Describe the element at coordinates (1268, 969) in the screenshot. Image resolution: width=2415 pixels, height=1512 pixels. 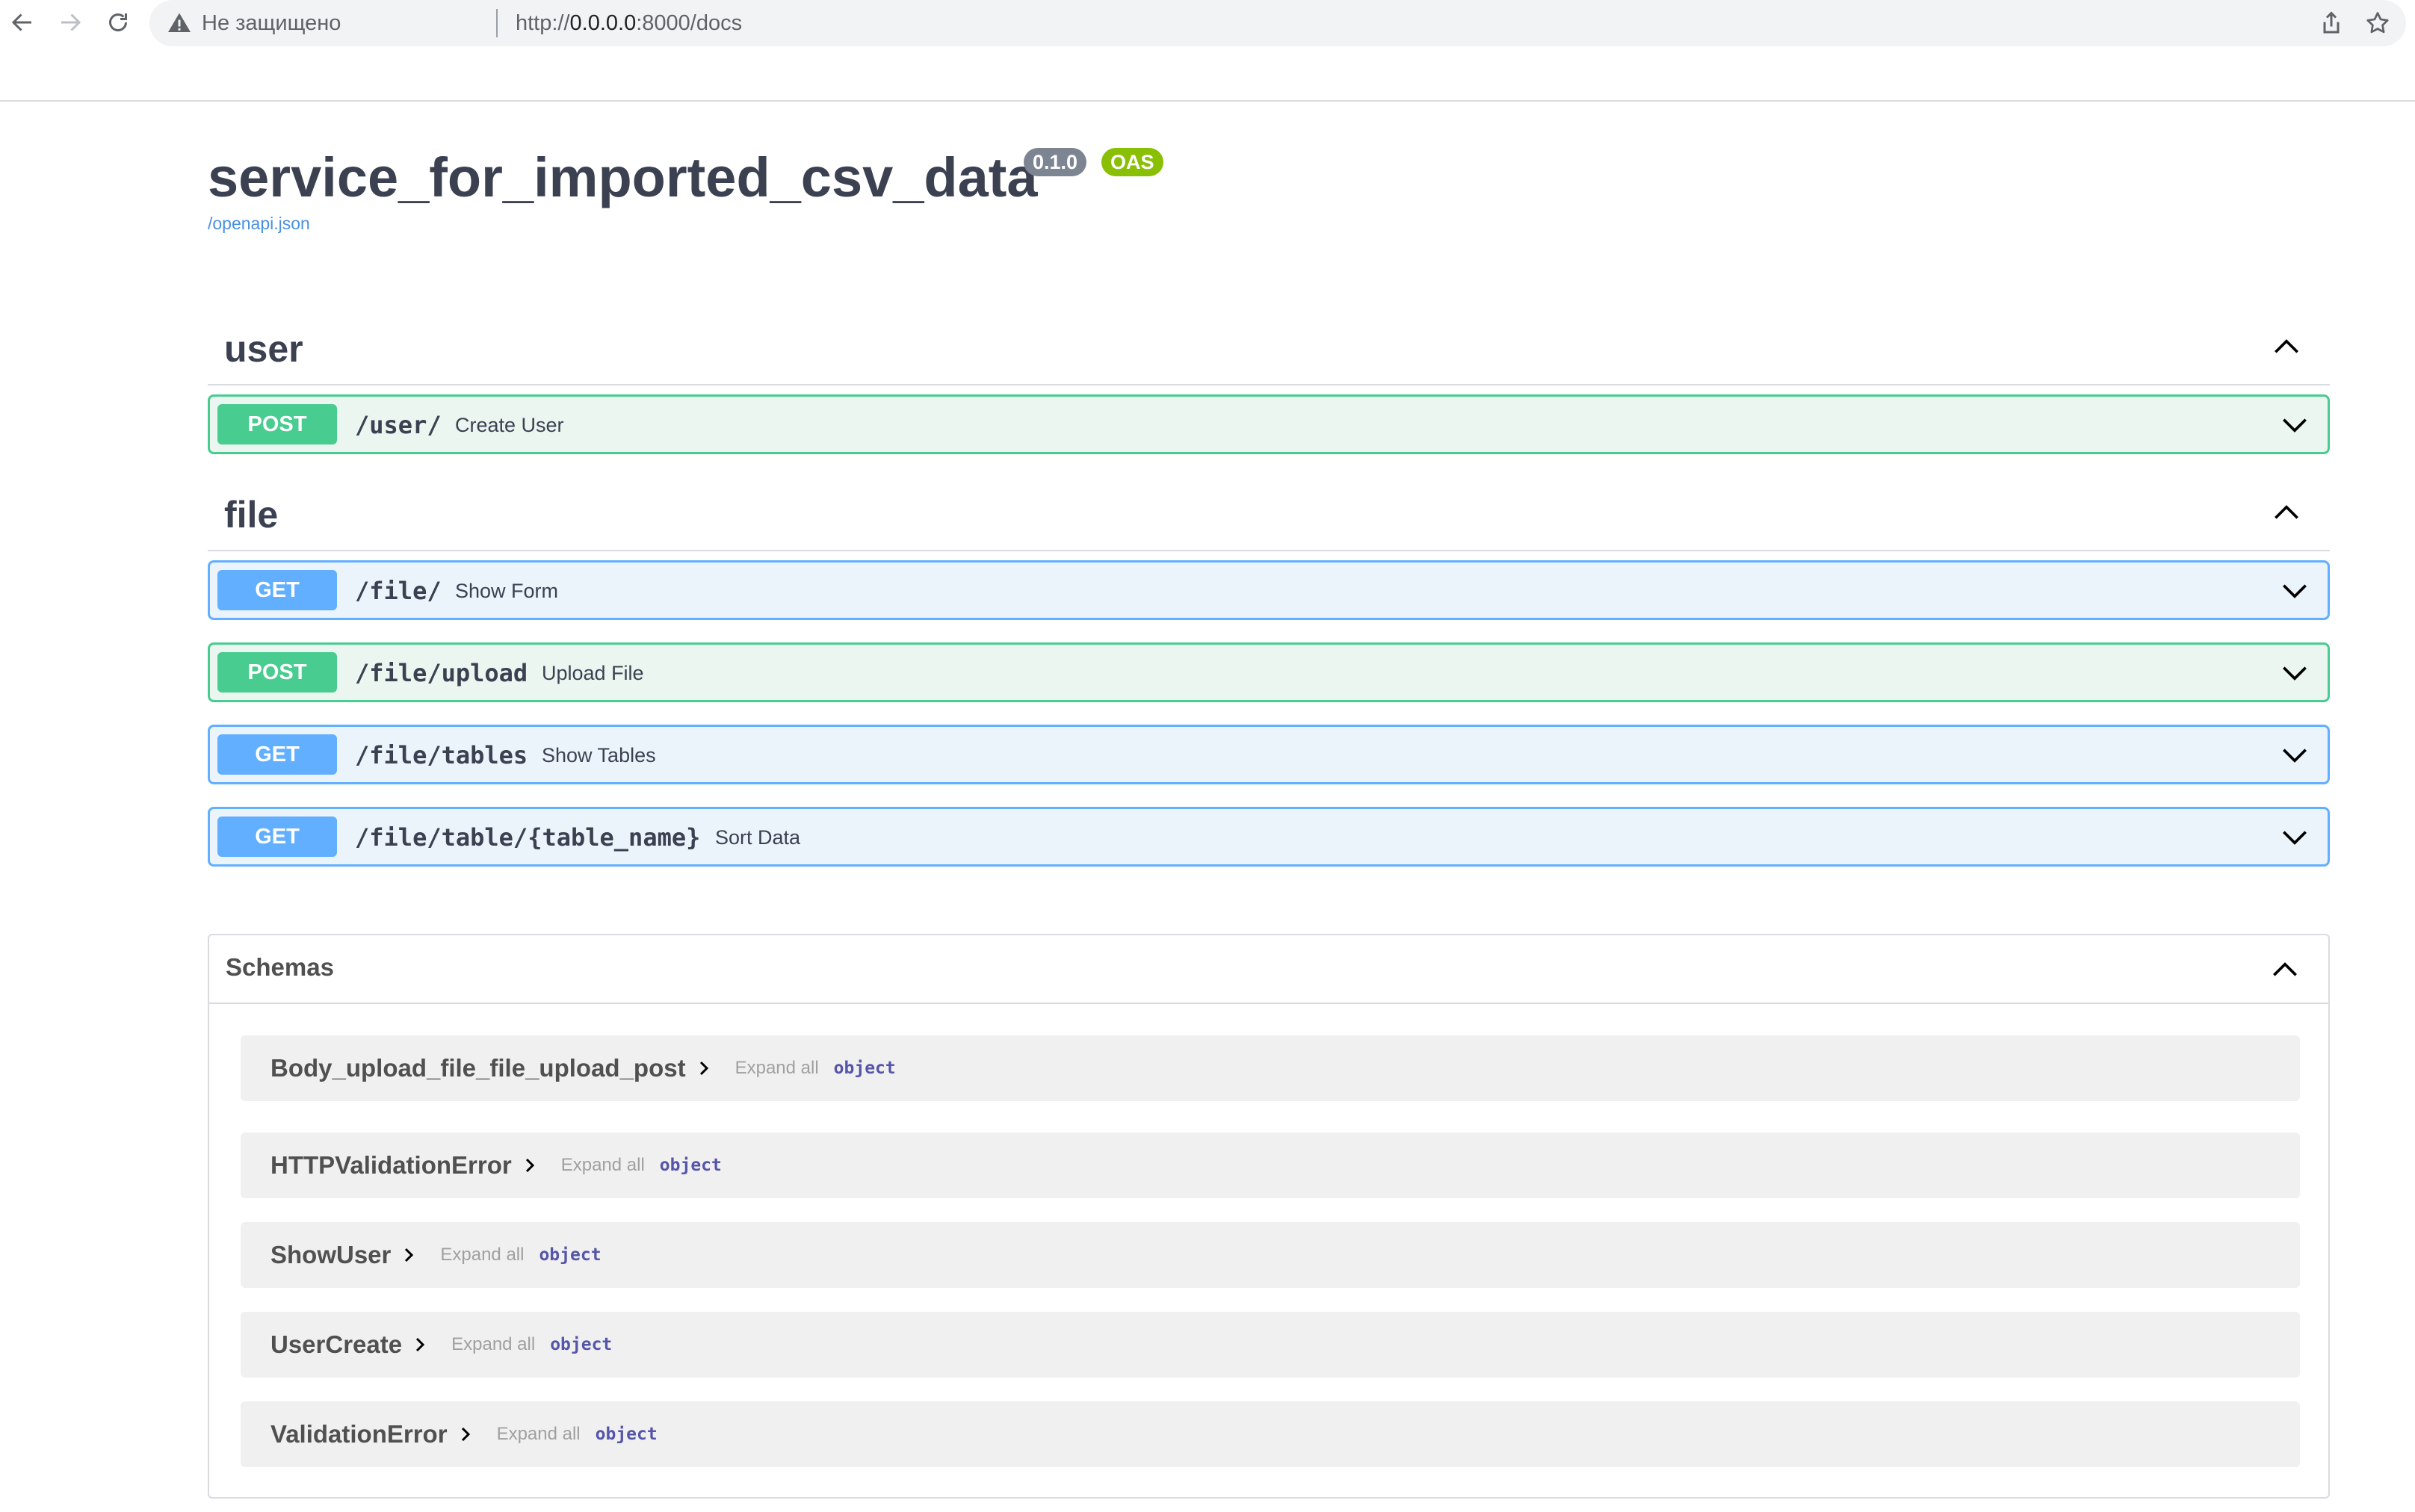
I see `schemas-header: Schemas` at that location.